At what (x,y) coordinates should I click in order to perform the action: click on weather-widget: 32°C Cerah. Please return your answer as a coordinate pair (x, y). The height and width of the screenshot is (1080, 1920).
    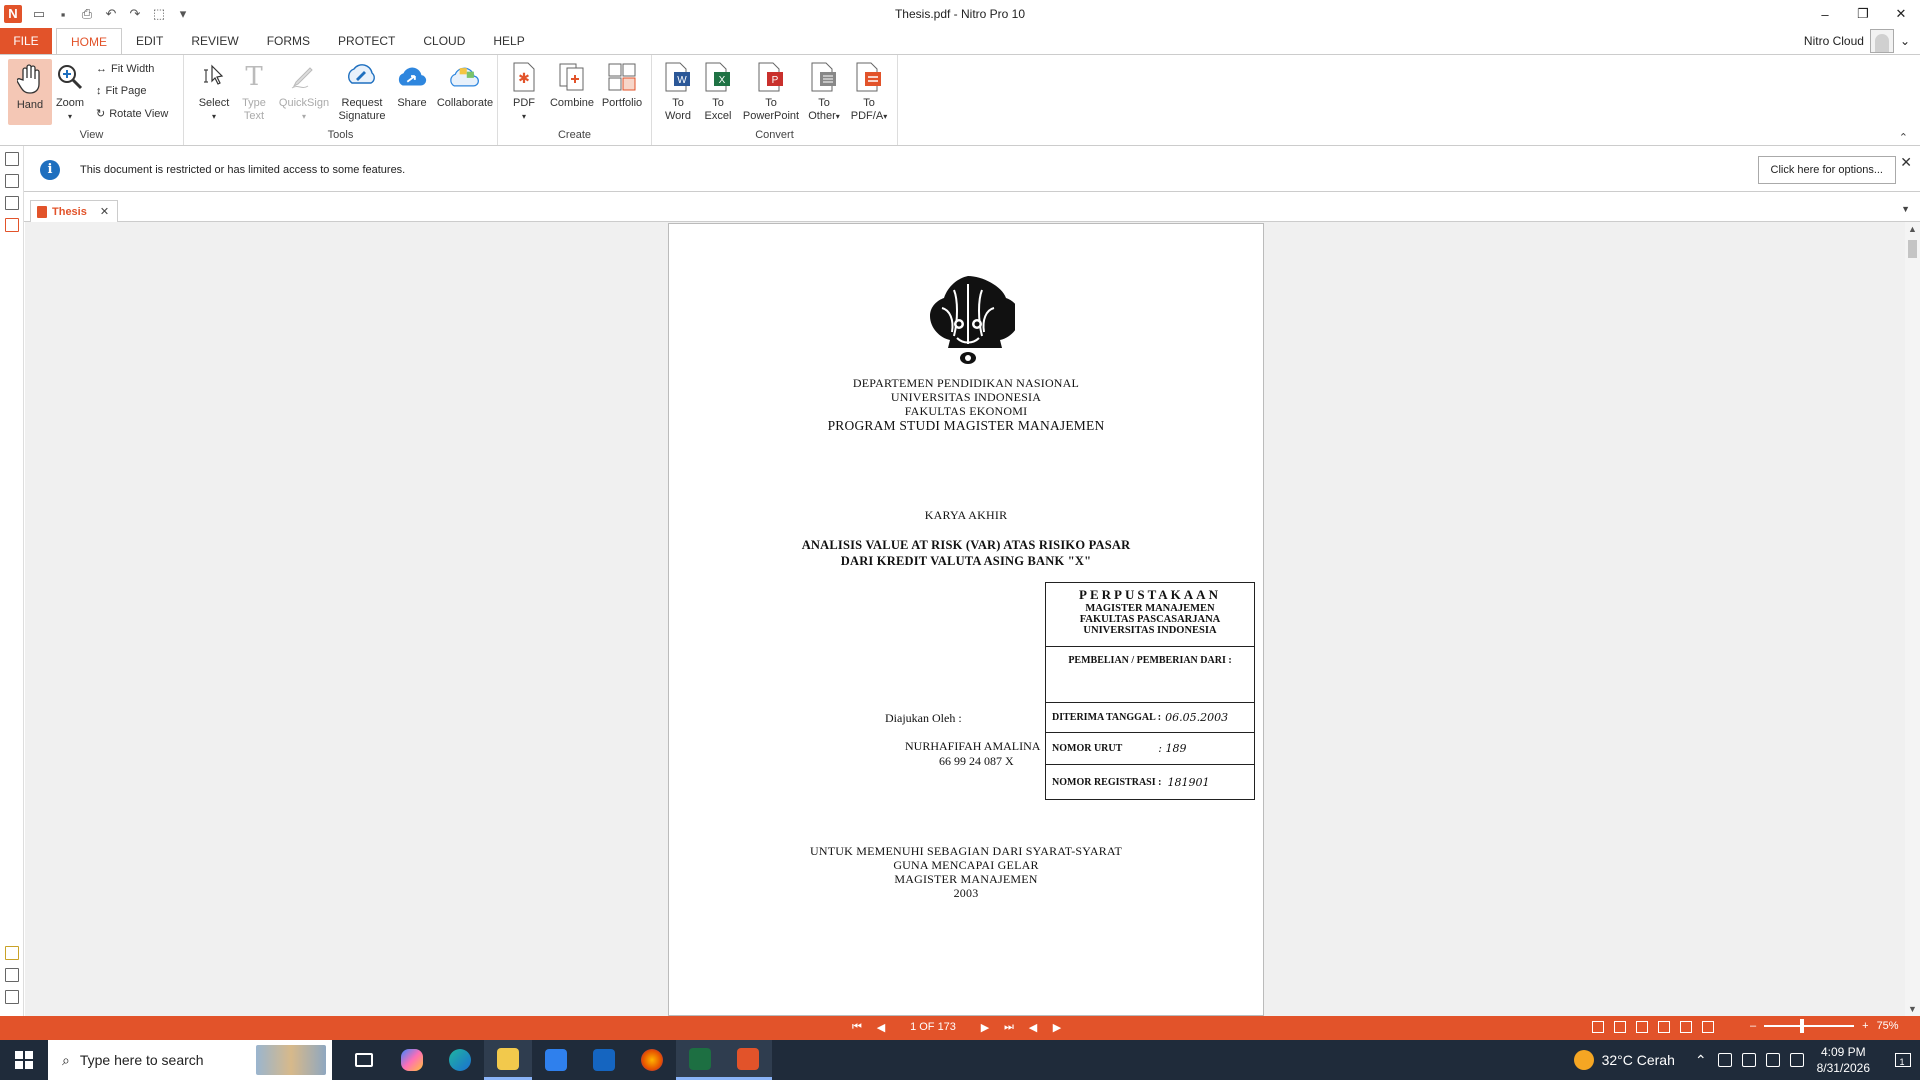
    Looking at the image, I should click on (1624, 1060).